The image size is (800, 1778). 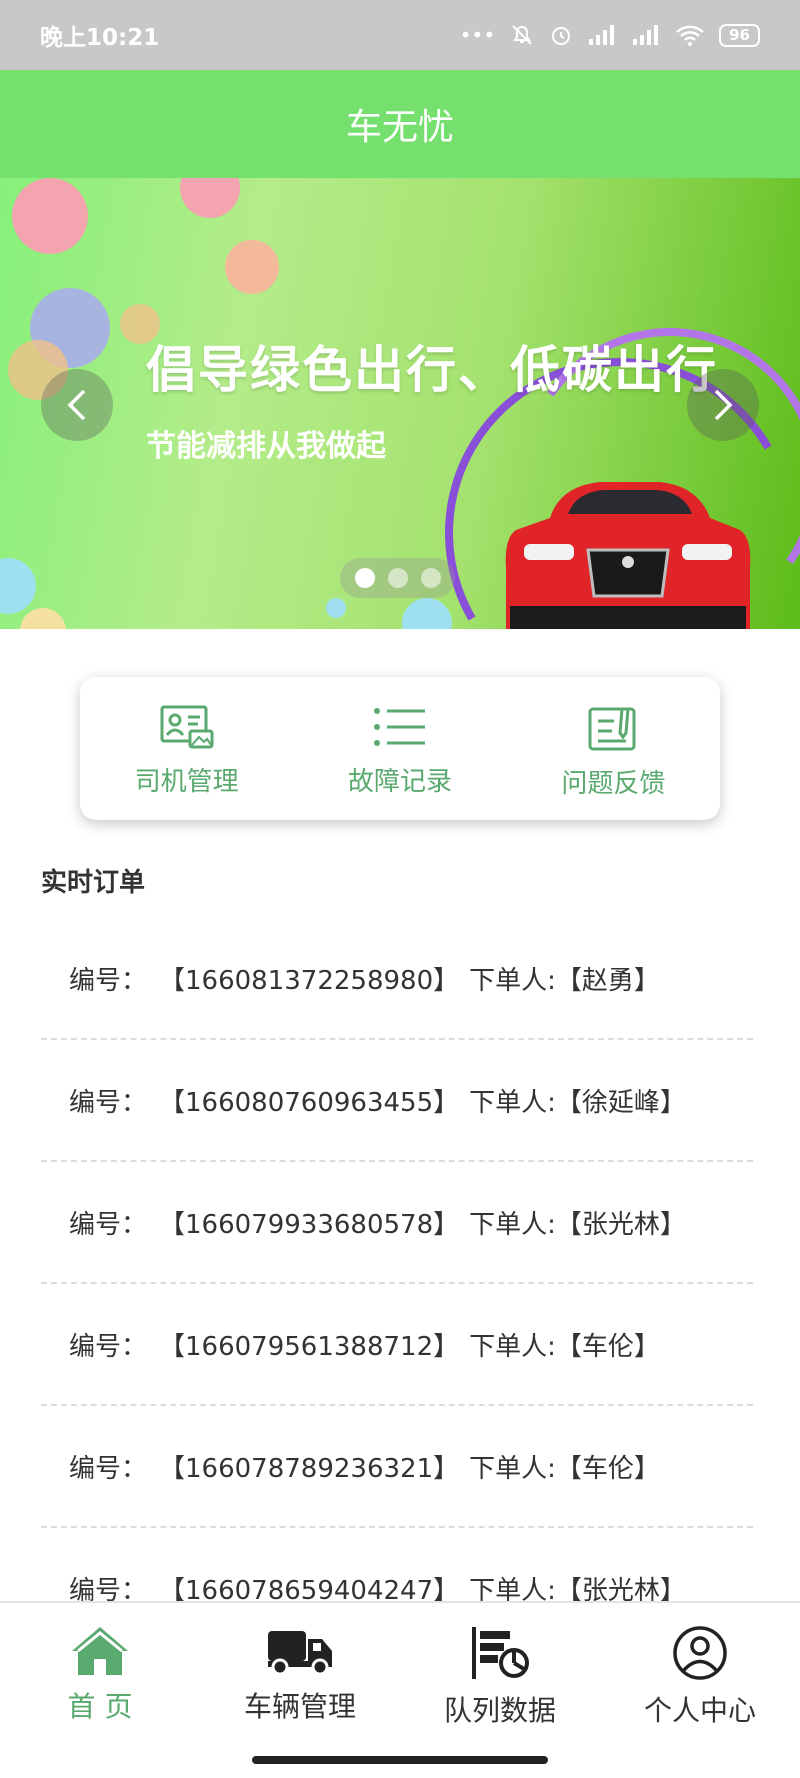 What do you see at coordinates (187, 727) in the screenshot?
I see `driver-card-icon` at bounding box center [187, 727].